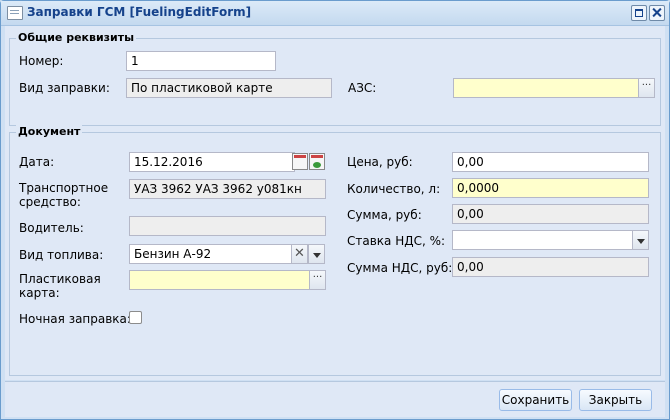 This screenshot has width=670, height=420. What do you see at coordinates (37, 162) in the screenshot?
I see `date-label: Дата:` at bounding box center [37, 162].